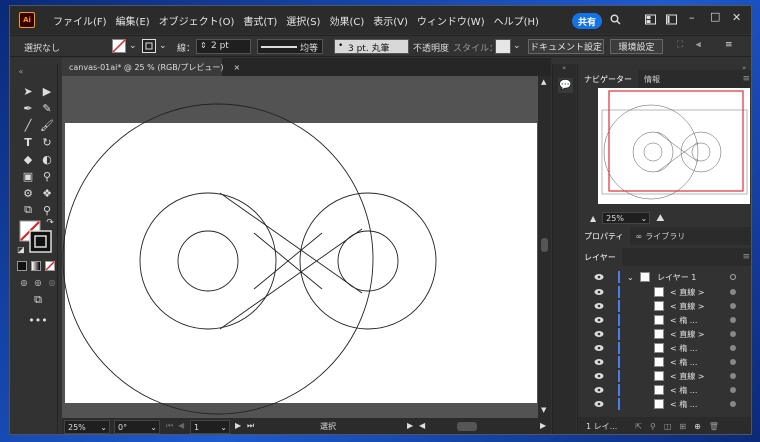 The height and width of the screenshot is (442, 760). Describe the element at coordinates (133, 20) in the screenshot. I see `menu-edit: 編集(E)` at that location.